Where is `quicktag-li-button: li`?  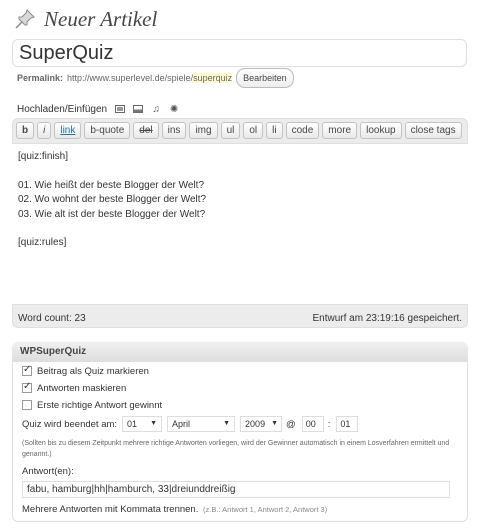 quicktag-li-button: li is located at coordinates (274, 130).